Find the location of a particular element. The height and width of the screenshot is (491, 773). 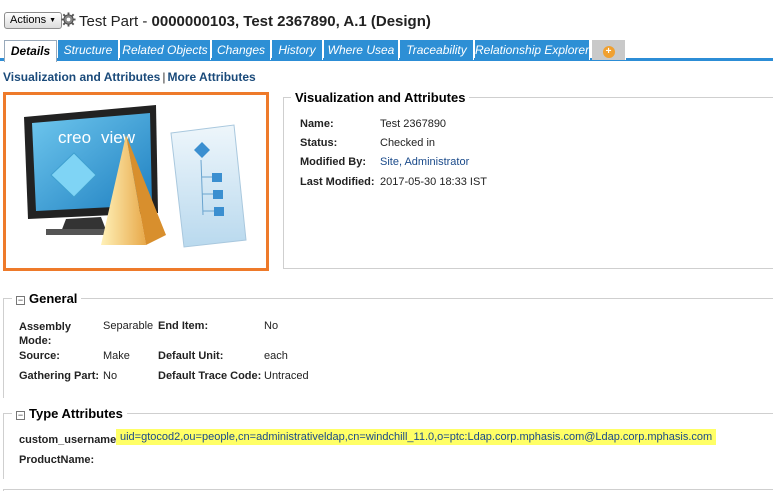

assembly-mode-label: Assembly Mode: is located at coordinates (45, 334).